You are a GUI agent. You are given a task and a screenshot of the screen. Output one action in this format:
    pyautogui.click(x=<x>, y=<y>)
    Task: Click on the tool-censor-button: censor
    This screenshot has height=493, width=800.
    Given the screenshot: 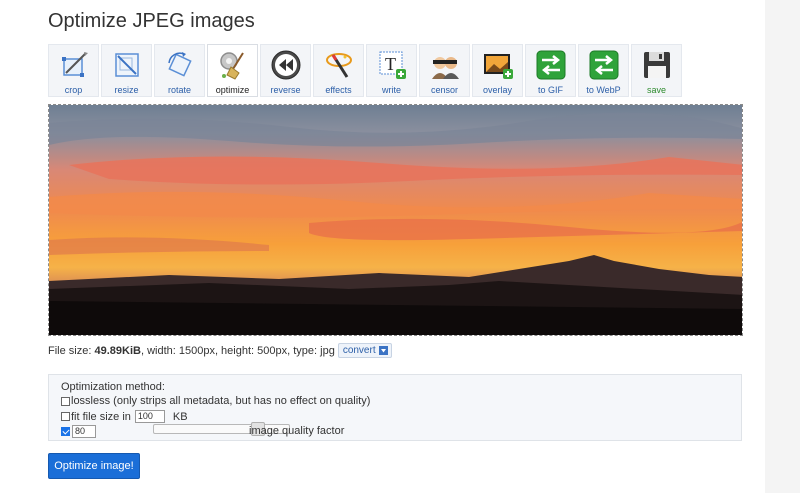 What is the action you would take?
    pyautogui.click(x=444, y=70)
    